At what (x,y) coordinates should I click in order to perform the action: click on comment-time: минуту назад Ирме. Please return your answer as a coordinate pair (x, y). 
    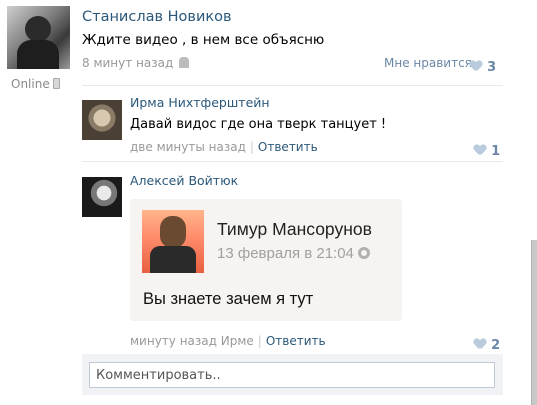
    Looking at the image, I should click on (192, 341).